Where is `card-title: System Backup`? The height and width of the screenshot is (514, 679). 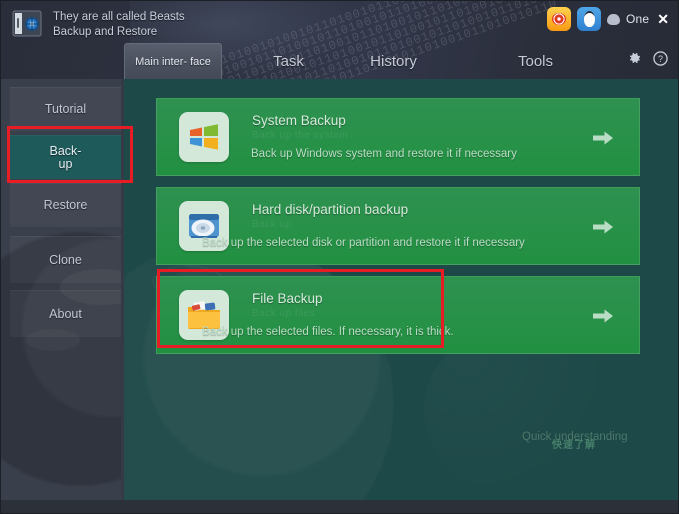 card-title: System Backup is located at coordinates (299, 120).